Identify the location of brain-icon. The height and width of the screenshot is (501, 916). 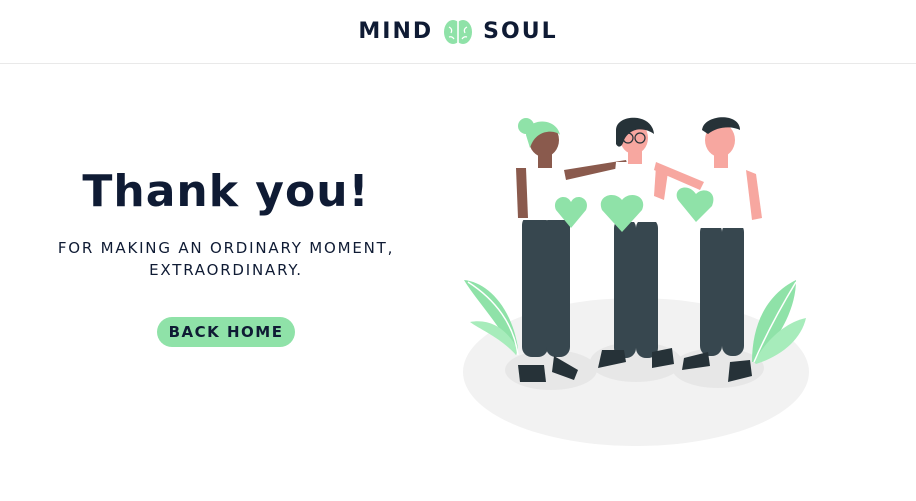
(458, 31).